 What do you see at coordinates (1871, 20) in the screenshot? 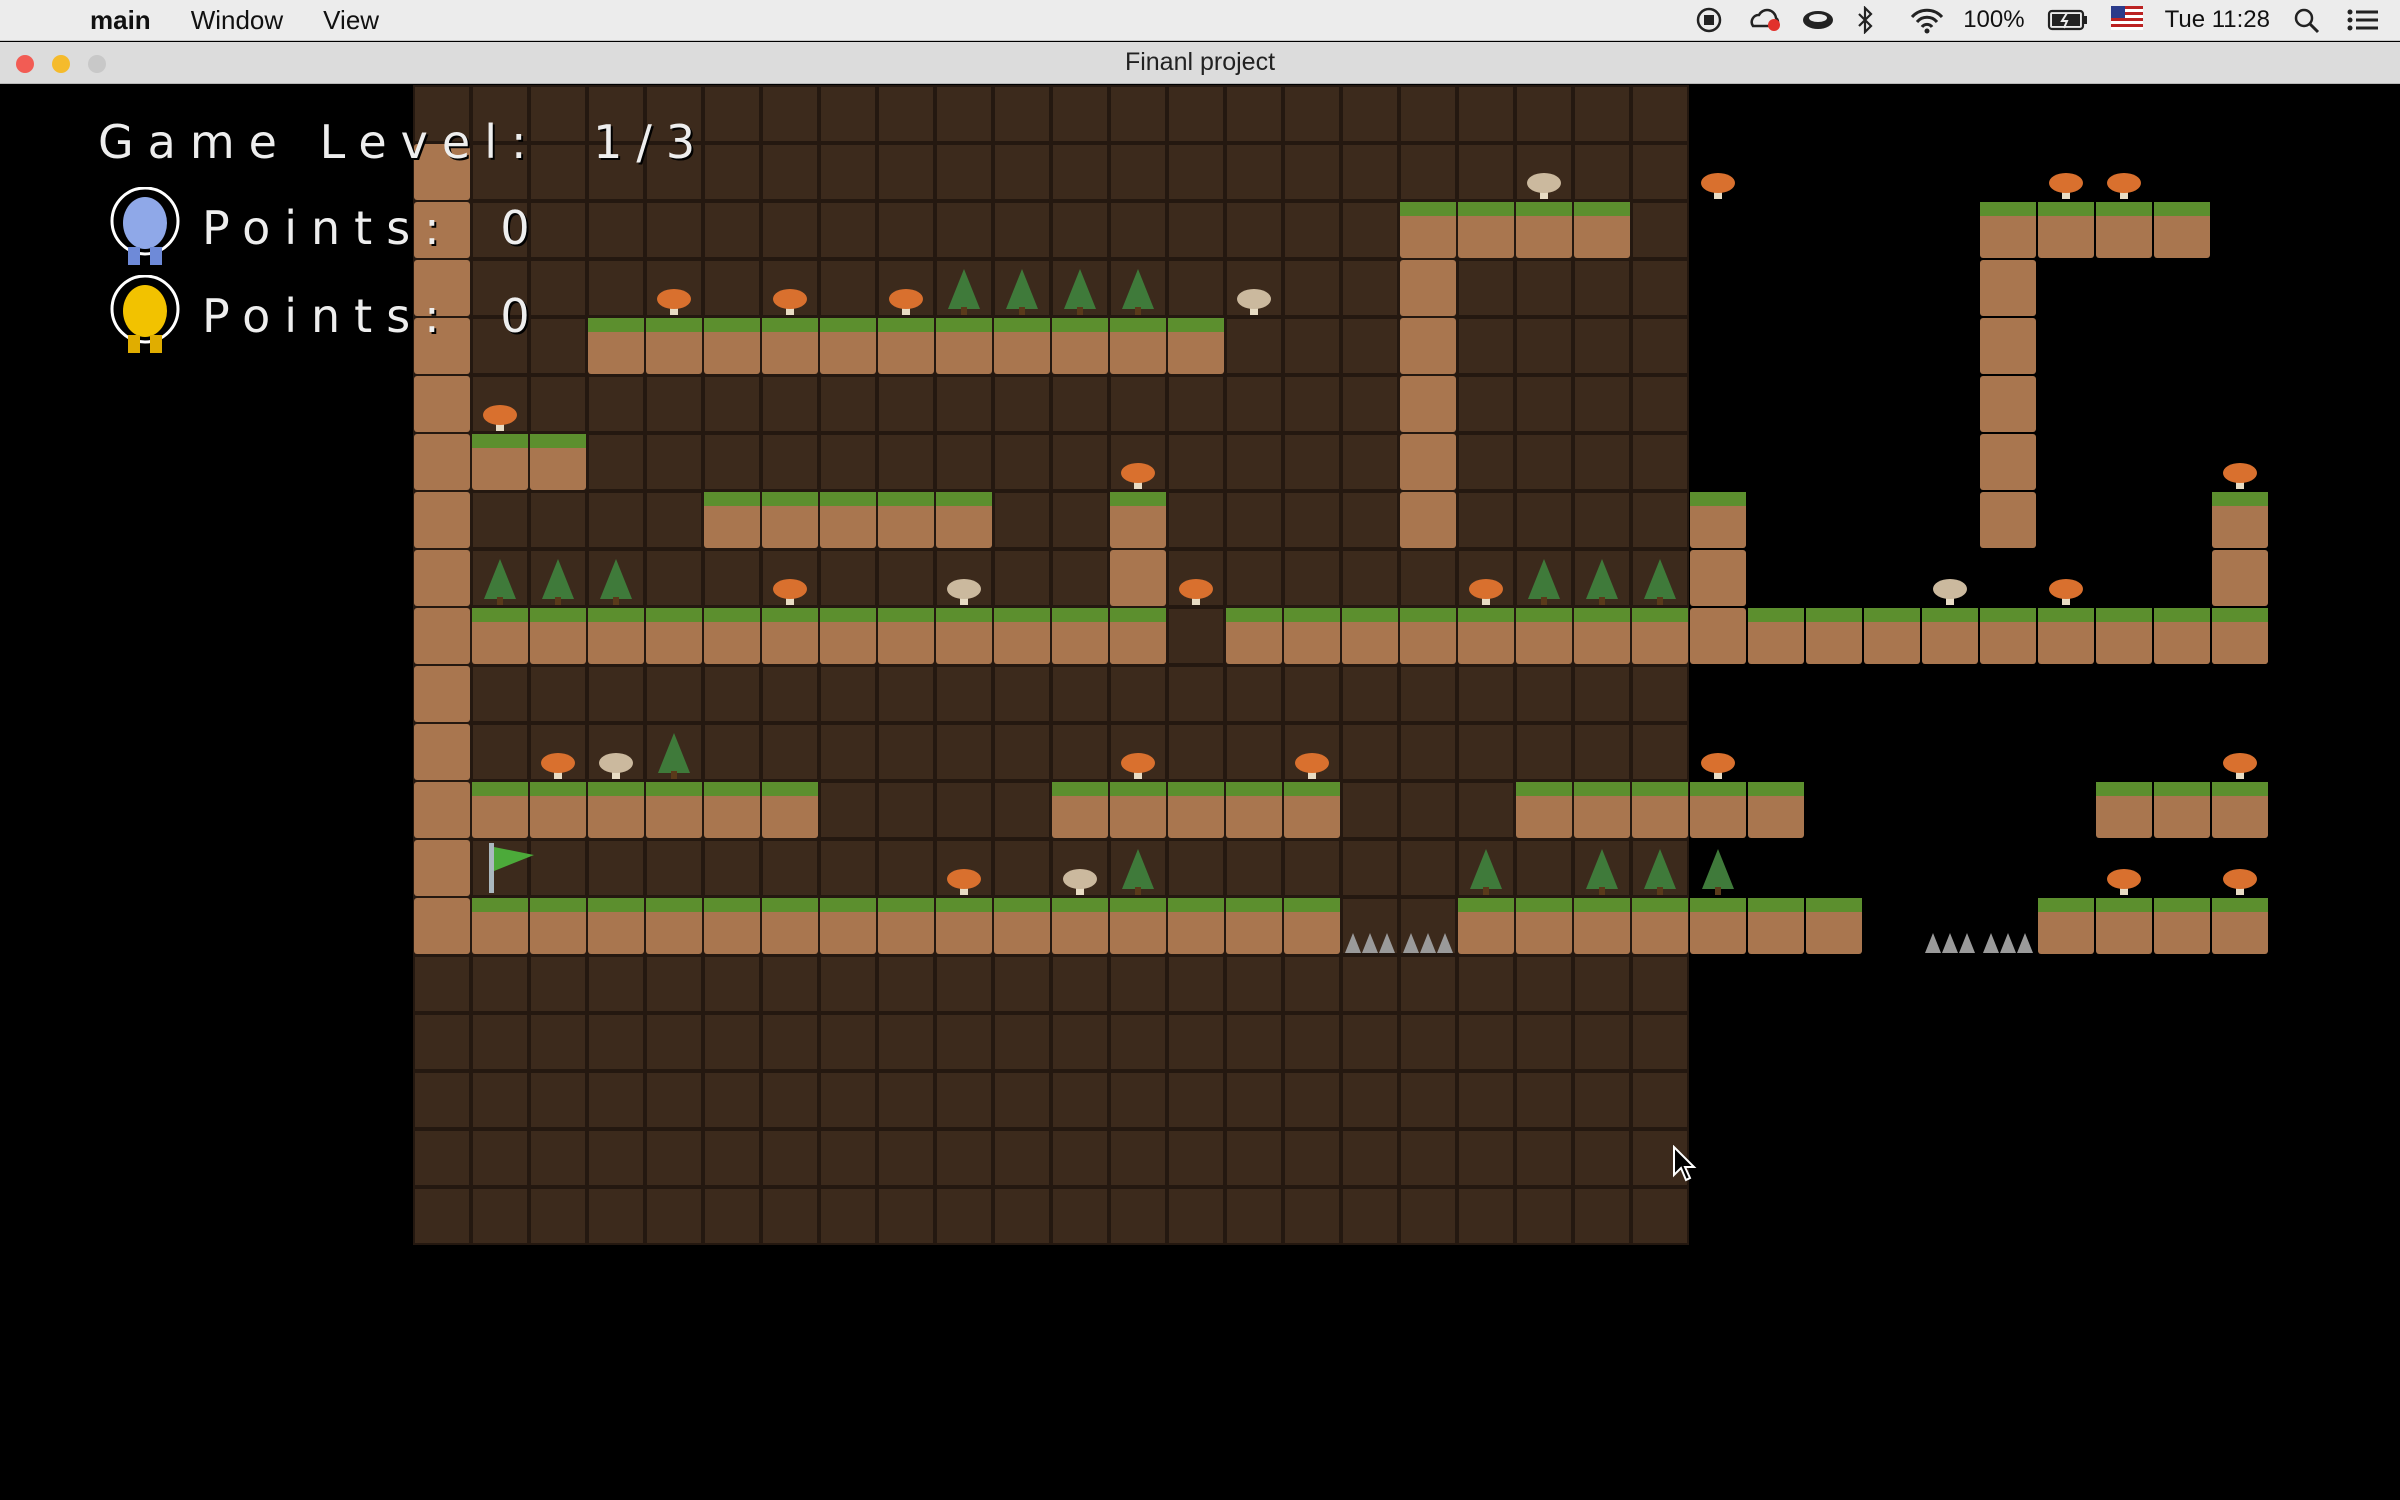
I see `bluetooth-icon` at bounding box center [1871, 20].